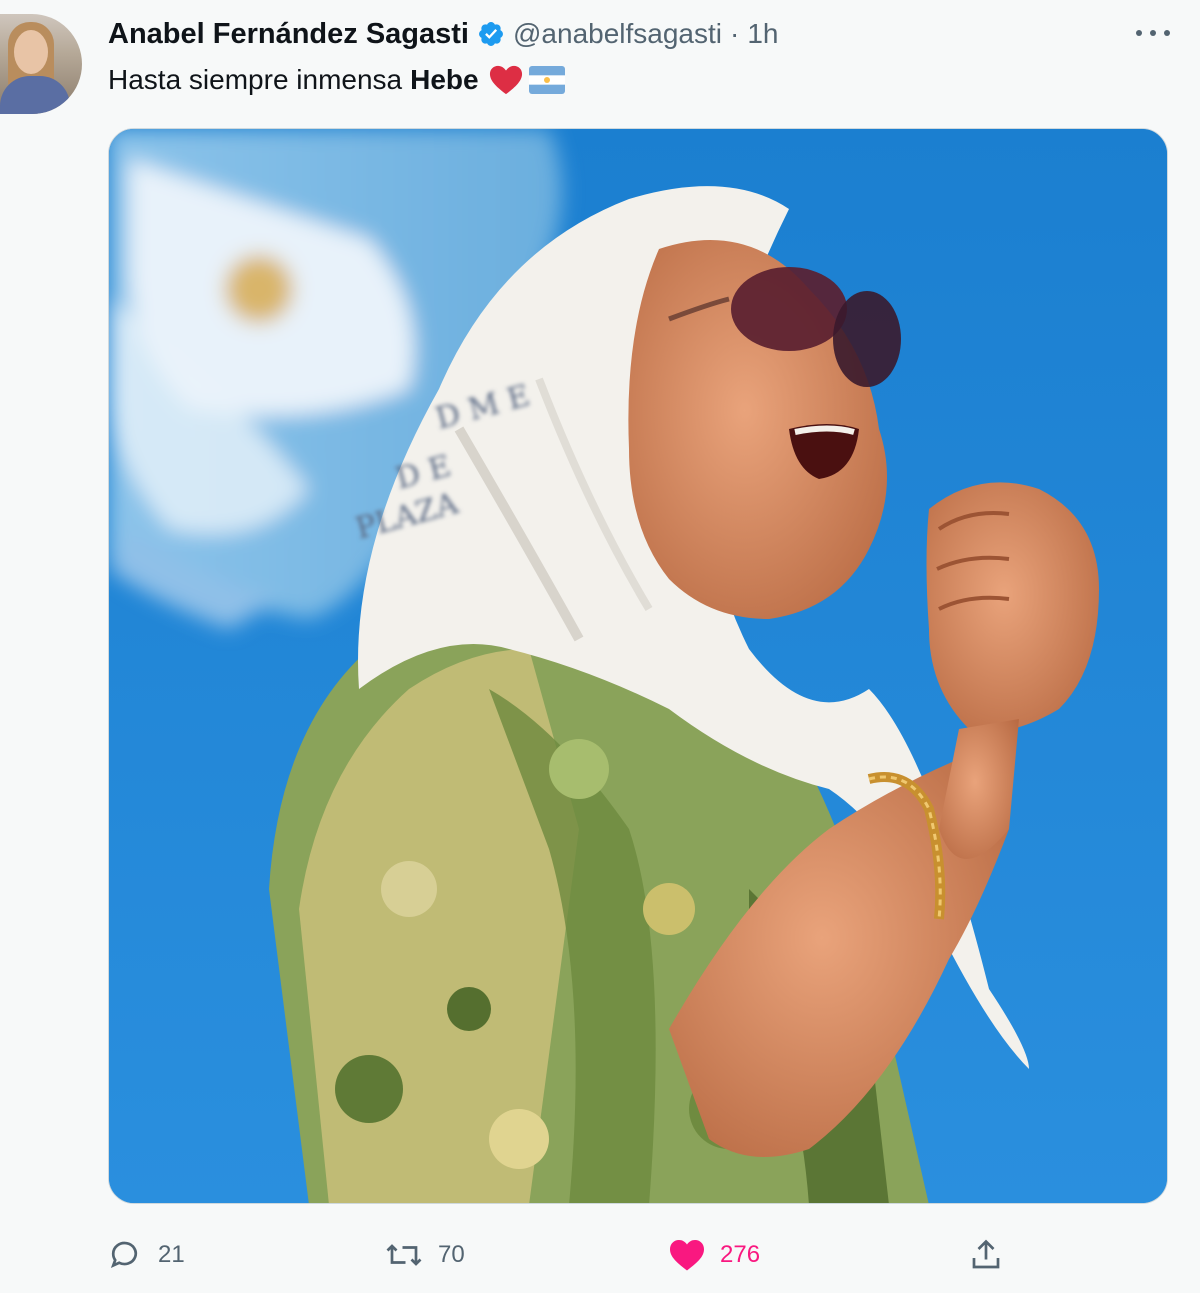  What do you see at coordinates (171, 1254) in the screenshot?
I see `reply-count: 21` at bounding box center [171, 1254].